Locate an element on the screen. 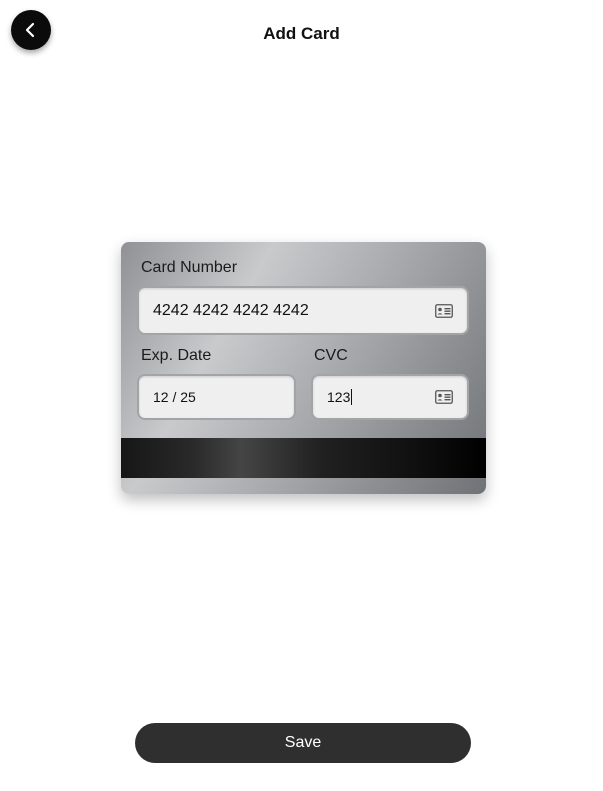  card-number-label: Card Number is located at coordinates (189, 267).